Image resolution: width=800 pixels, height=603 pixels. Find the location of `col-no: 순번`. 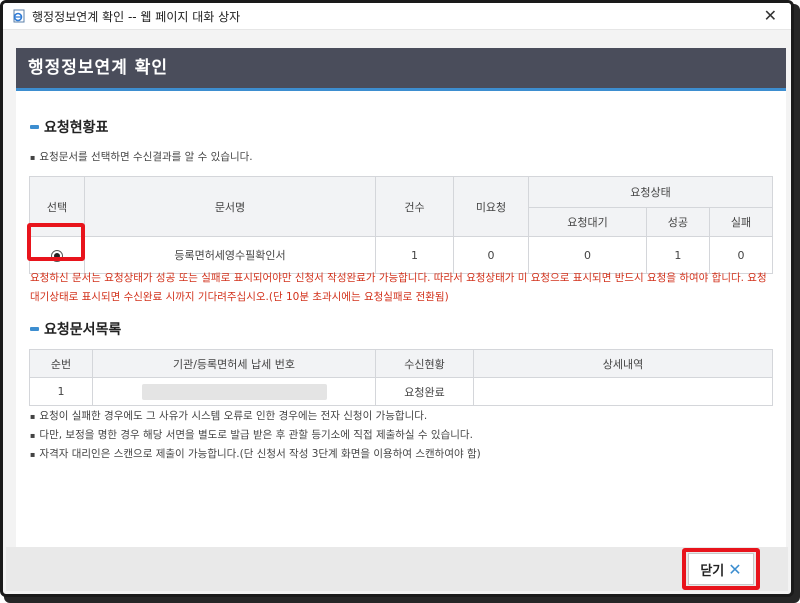

col-no: 순번 is located at coordinates (61, 363).